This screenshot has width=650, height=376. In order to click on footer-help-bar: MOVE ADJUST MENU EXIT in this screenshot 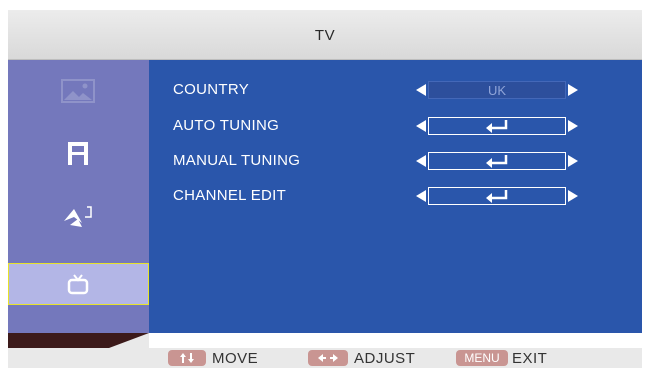, I will do `click(325, 358)`.